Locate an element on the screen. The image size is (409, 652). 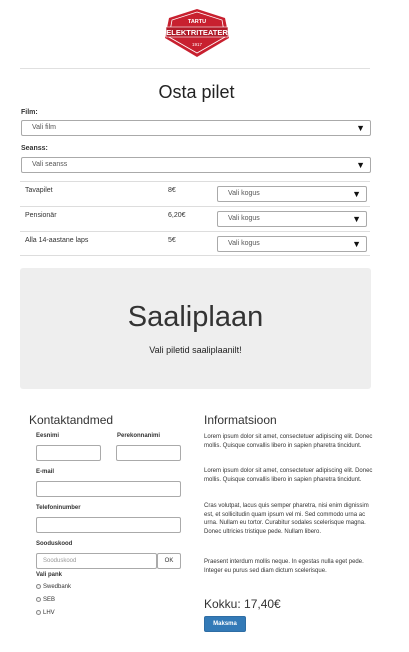
bank-radio-seb: SEB is located at coordinates (45, 600).